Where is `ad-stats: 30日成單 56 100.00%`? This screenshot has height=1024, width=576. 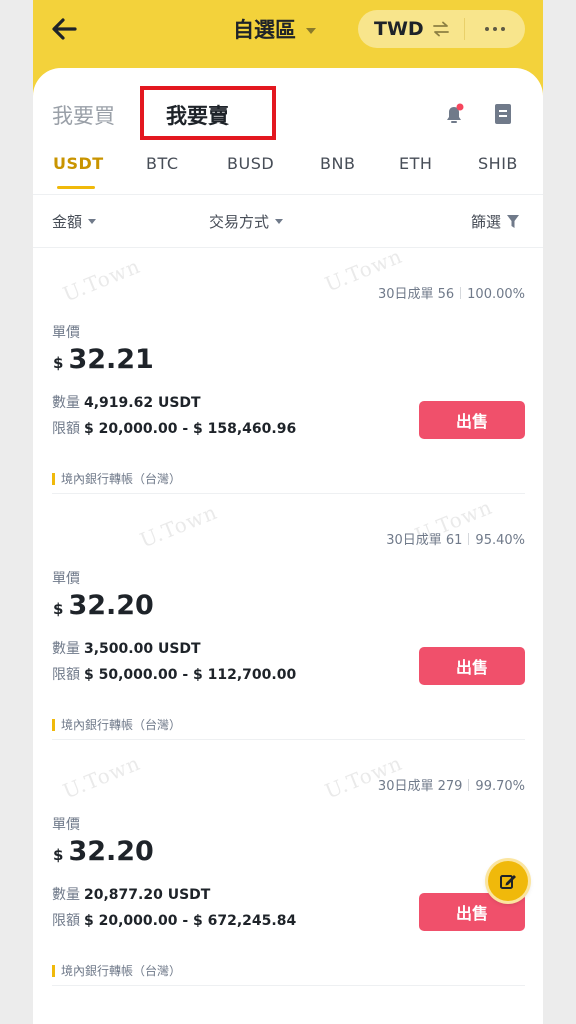
ad-stats: 30日成單 56 100.00% is located at coordinates (451, 292).